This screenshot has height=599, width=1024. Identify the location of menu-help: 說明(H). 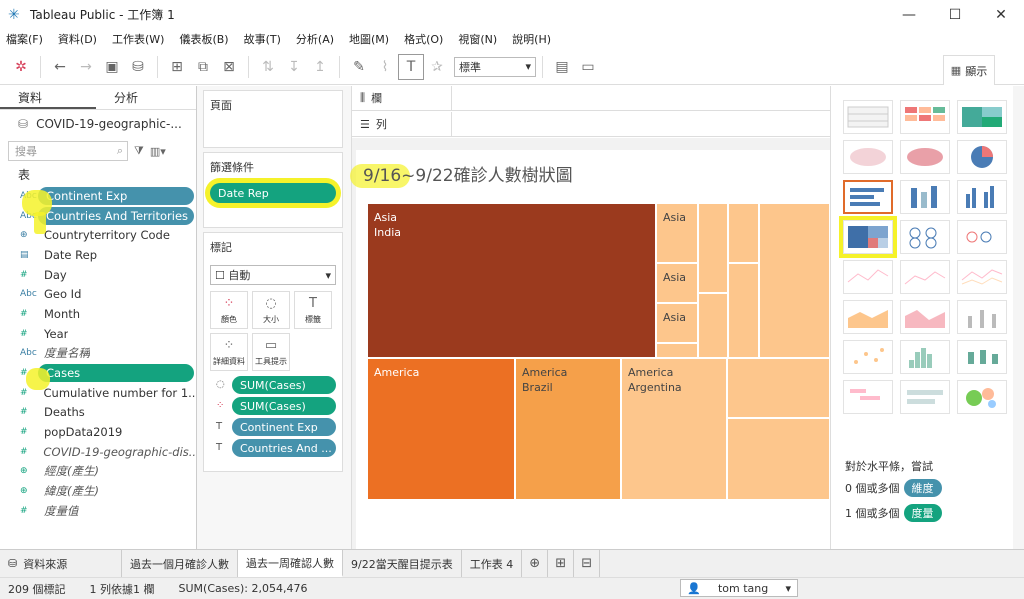
(531, 39).